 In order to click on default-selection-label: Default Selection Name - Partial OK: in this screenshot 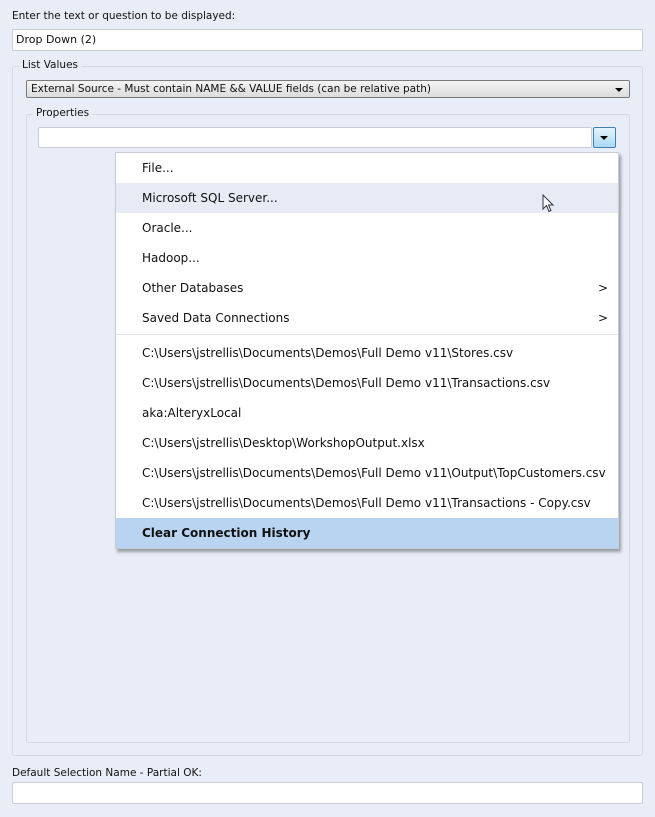, I will do `click(107, 773)`.